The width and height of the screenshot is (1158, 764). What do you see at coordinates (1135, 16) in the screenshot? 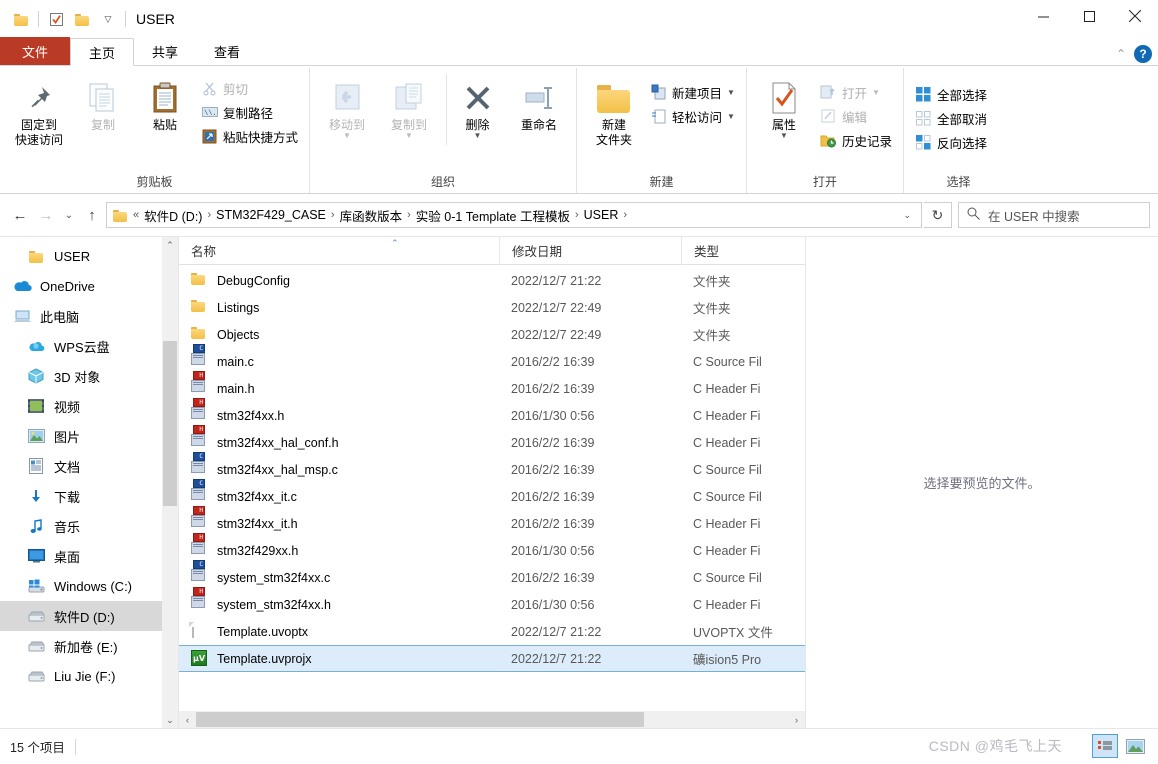
I see `close-button` at bounding box center [1135, 16].